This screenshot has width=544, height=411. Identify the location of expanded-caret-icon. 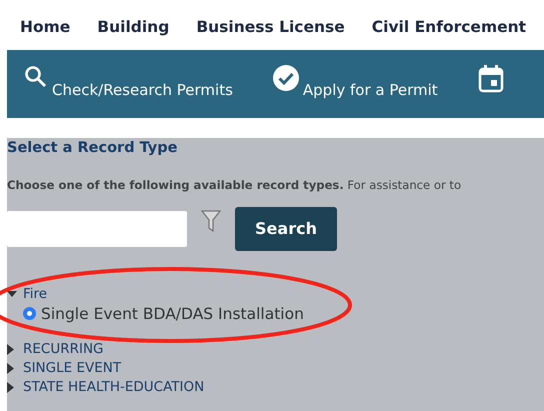
(12, 294).